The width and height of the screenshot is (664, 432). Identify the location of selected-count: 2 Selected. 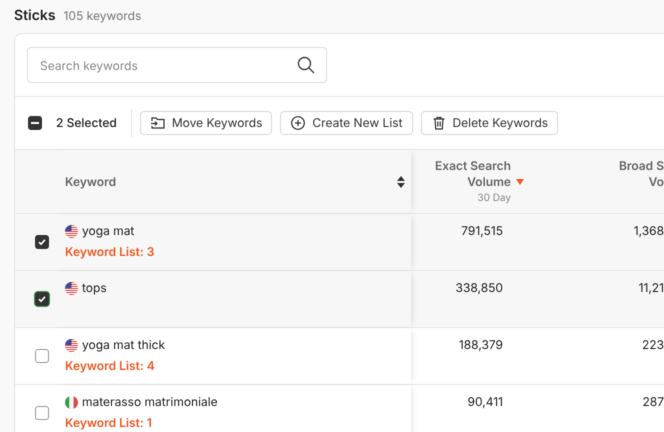
(86, 123).